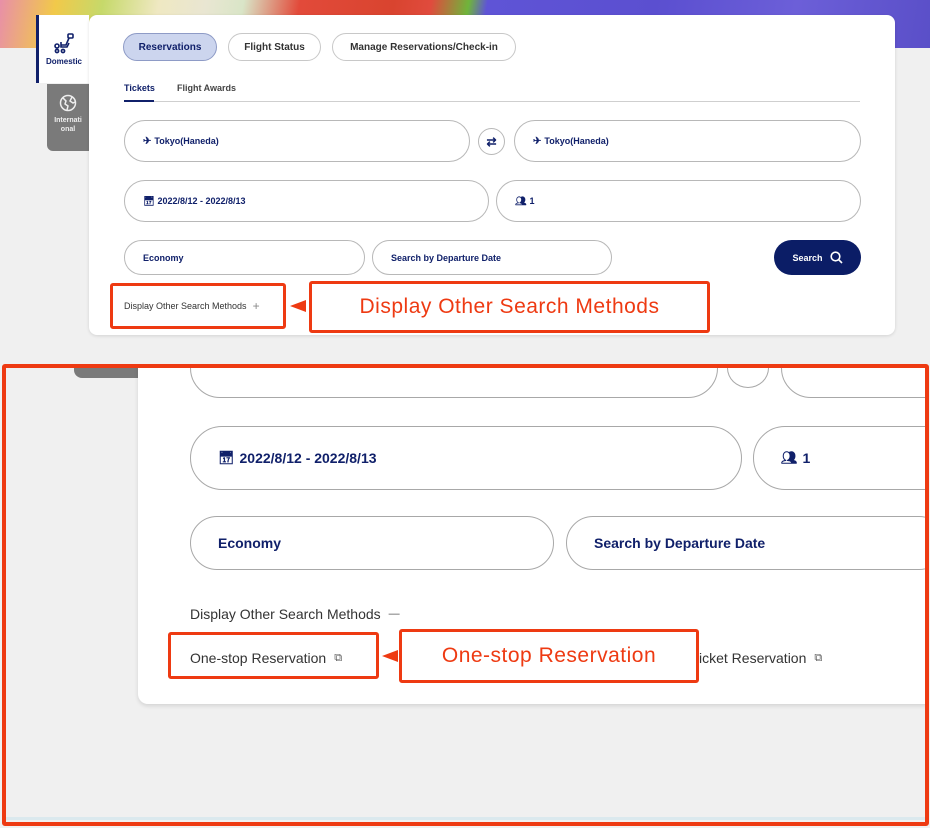 The width and height of the screenshot is (930, 828). What do you see at coordinates (818, 657) in the screenshot?
I see `external-window-icon: ⧉` at bounding box center [818, 657].